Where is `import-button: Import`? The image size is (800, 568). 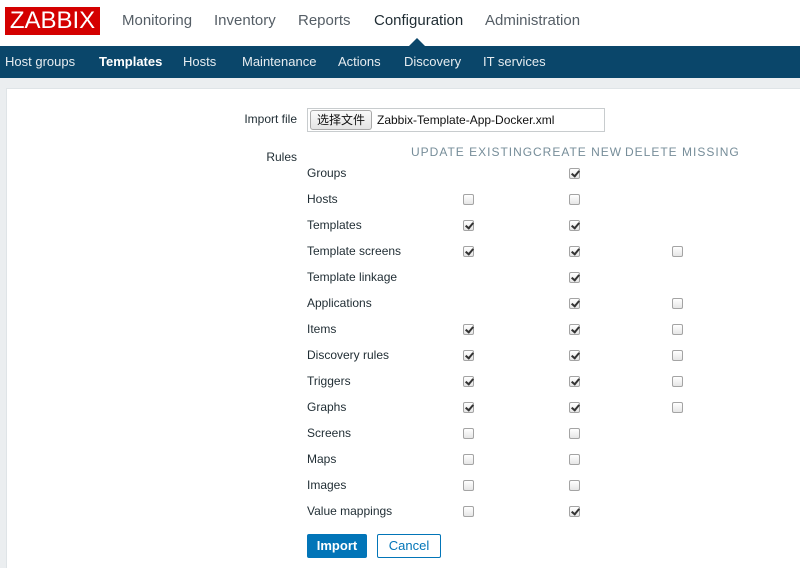 import-button: Import is located at coordinates (337, 546).